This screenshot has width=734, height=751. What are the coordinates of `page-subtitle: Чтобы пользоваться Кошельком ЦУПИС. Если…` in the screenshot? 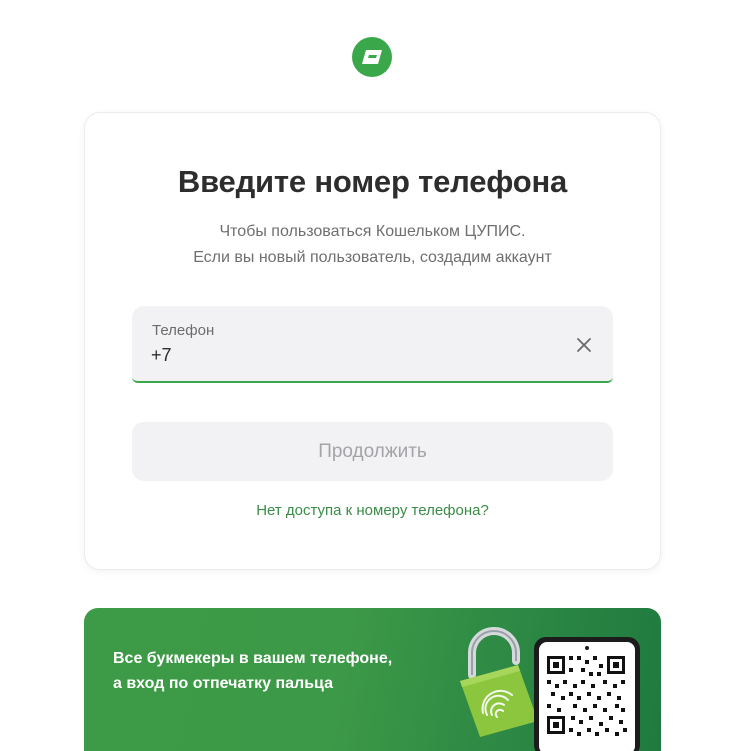 It's located at (372, 245).